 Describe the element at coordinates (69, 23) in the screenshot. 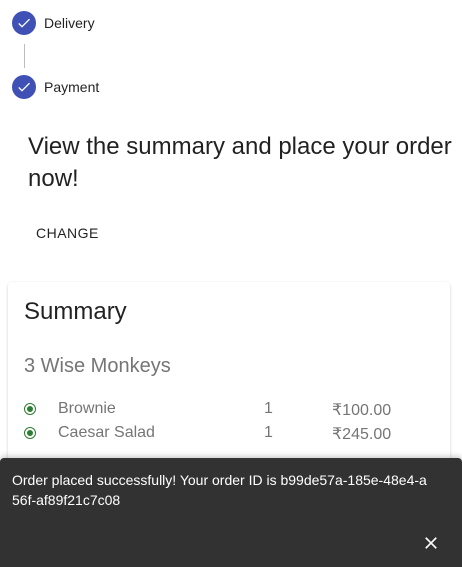

I see `step-label: Delivery` at that location.